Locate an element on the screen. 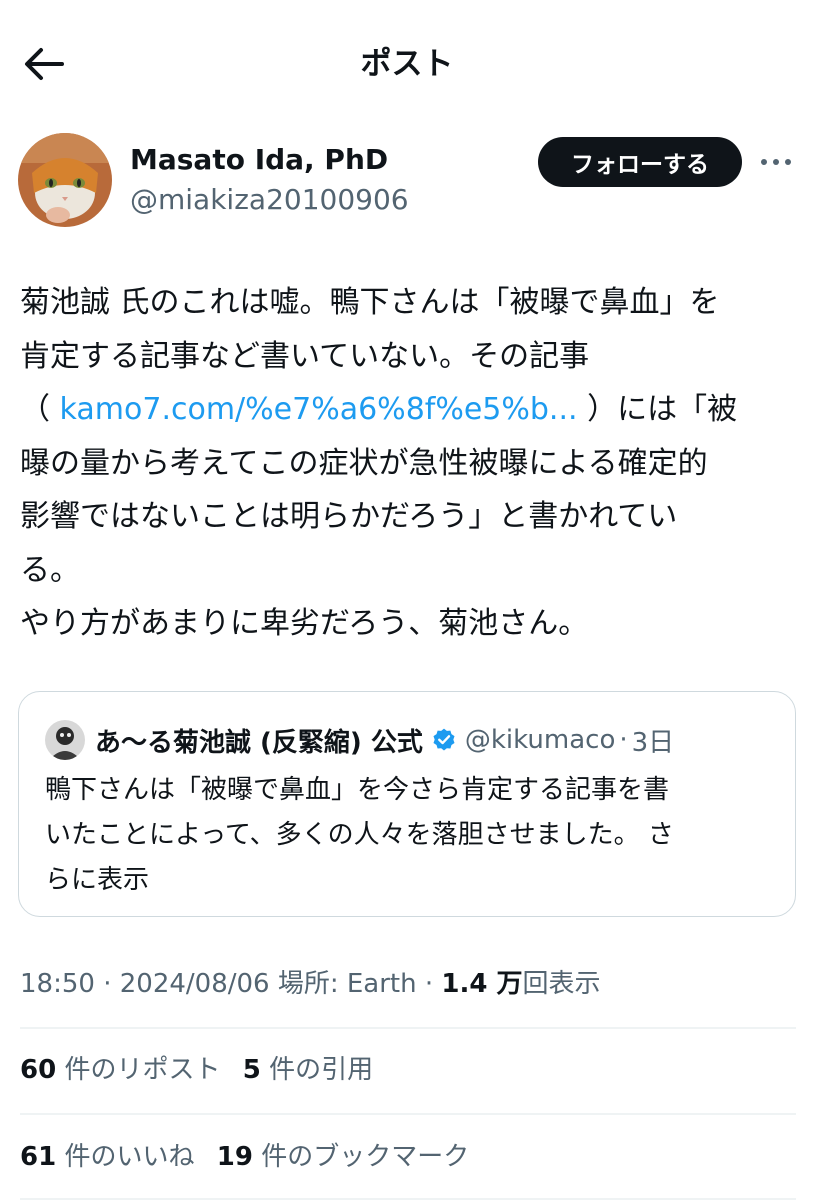 The height and width of the screenshot is (1200, 814). quoted-avatar is located at coordinates (65, 740).